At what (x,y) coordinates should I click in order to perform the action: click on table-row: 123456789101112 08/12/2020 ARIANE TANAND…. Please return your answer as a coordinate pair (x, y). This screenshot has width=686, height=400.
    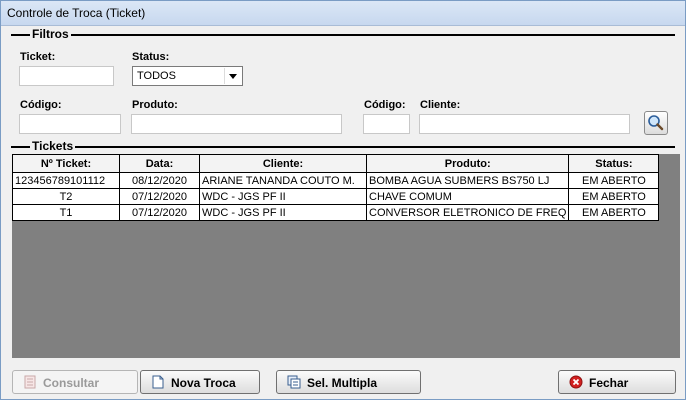
    Looking at the image, I should click on (336, 180).